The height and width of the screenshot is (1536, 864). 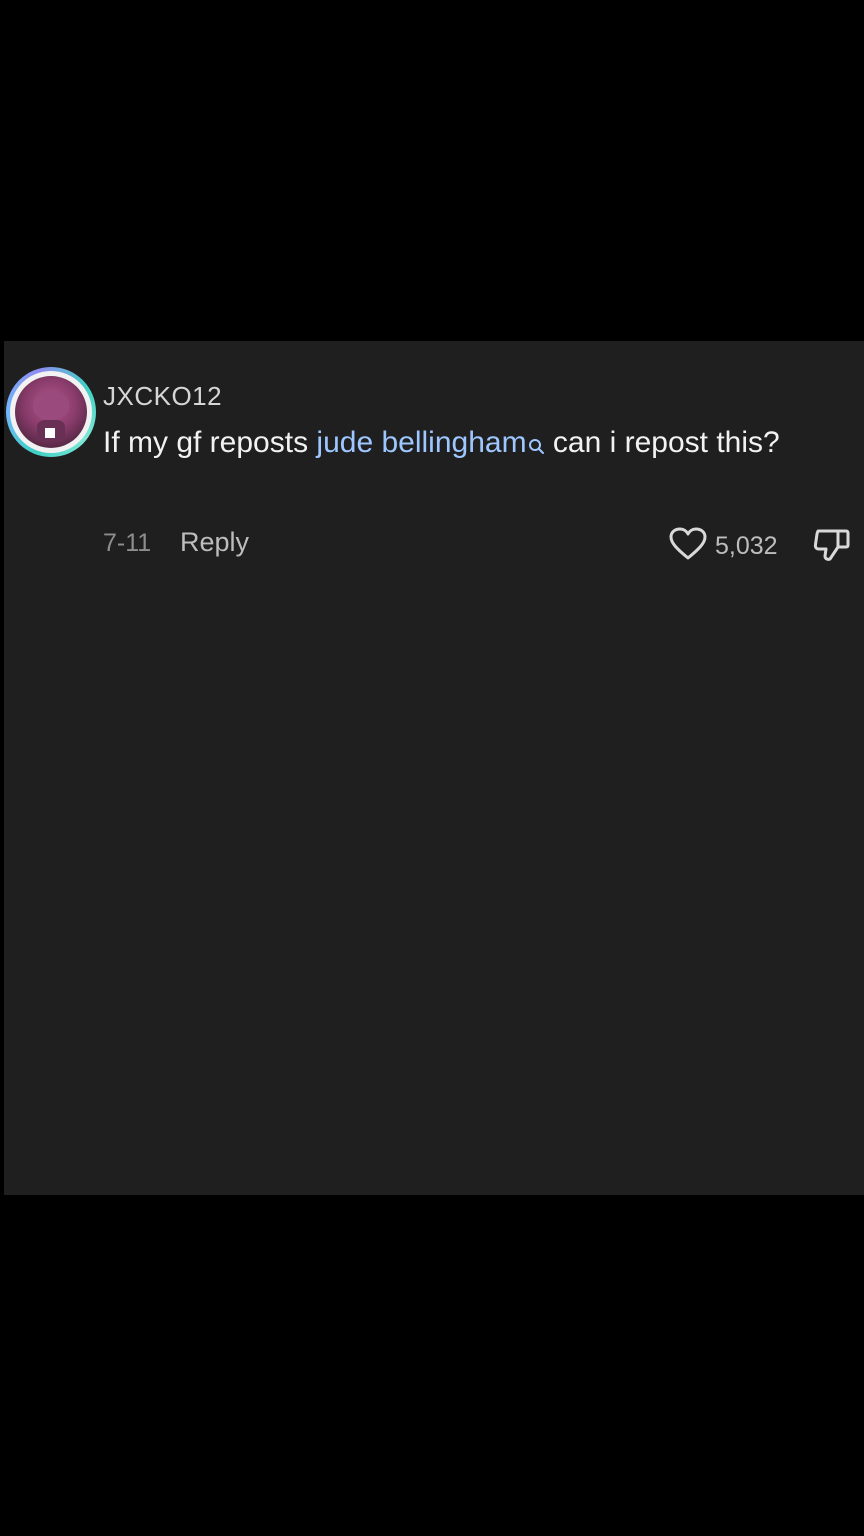 I want to click on comment-text-before: If my gf reposts, so click(x=210, y=442).